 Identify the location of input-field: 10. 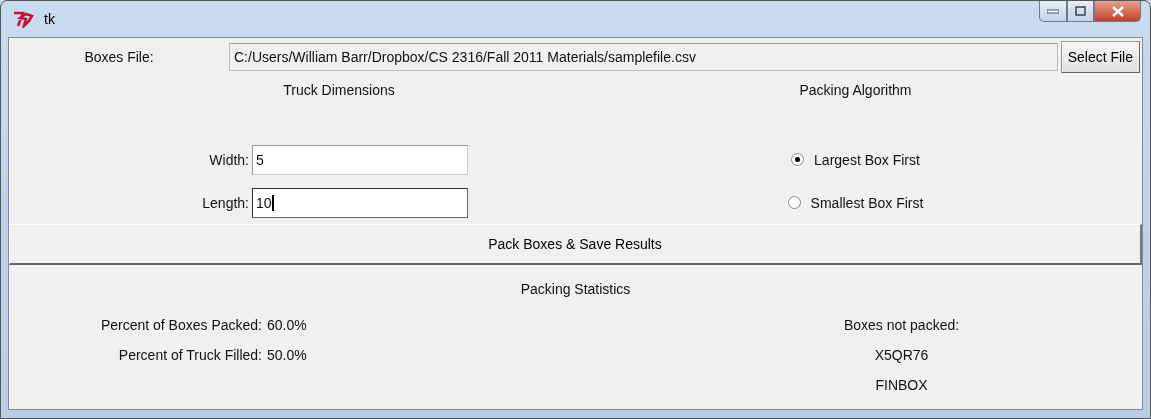
(360, 202).